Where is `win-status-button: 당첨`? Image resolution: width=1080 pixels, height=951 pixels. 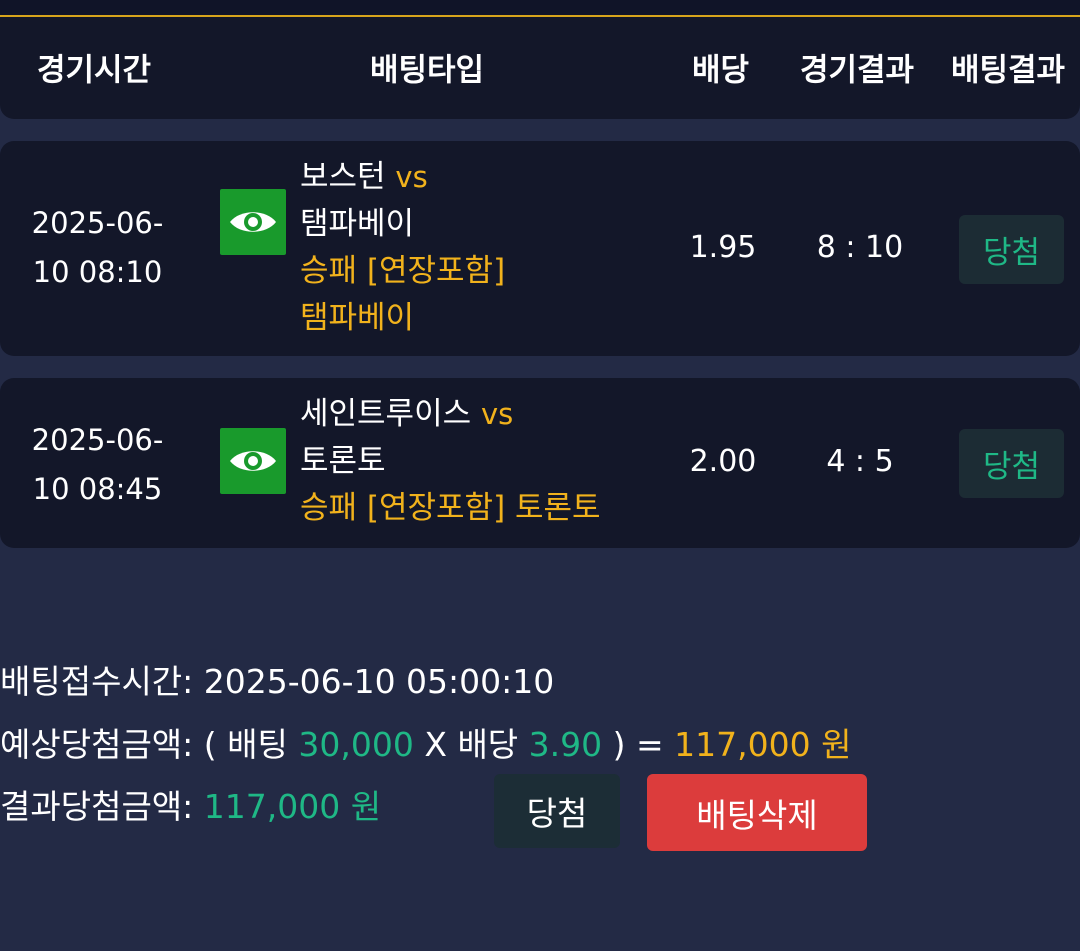 win-status-button: 당첨 is located at coordinates (557, 811).